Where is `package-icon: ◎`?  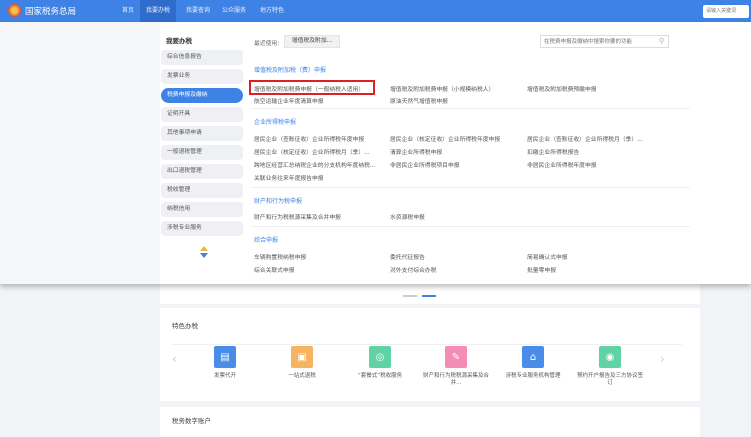
package-icon: ◎ is located at coordinates (380, 357).